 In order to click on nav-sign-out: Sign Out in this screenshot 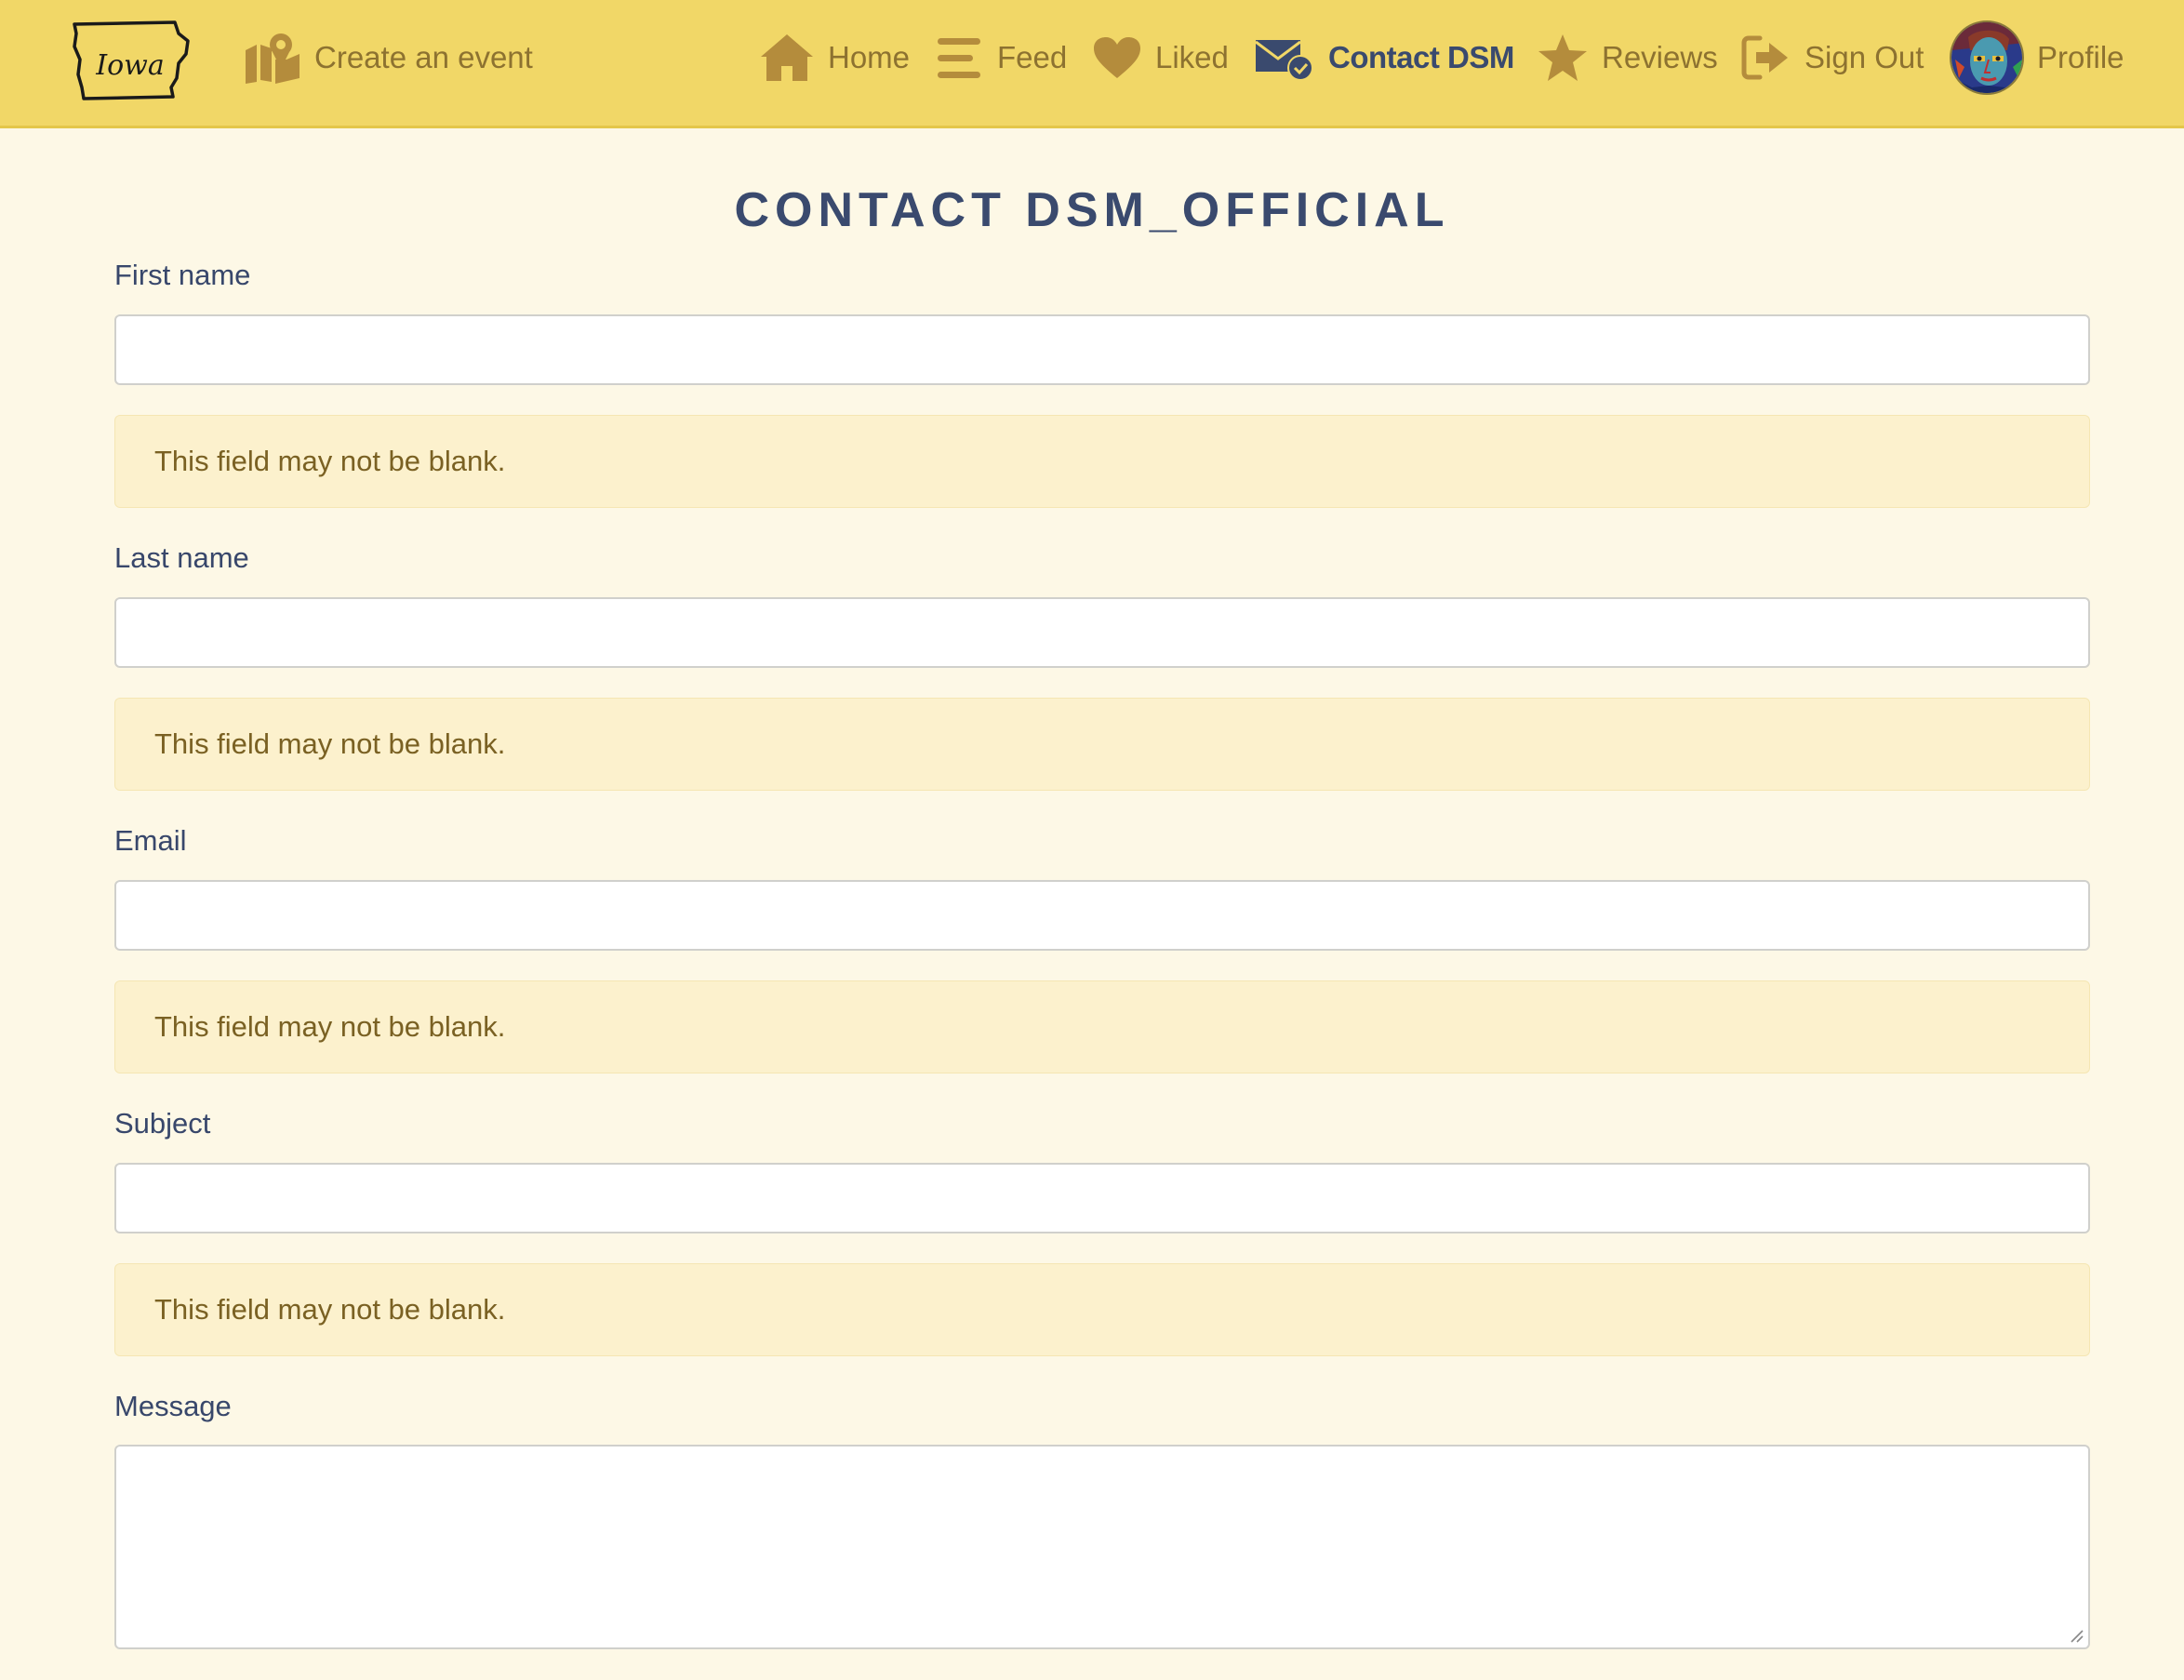, I will do `click(1832, 57)`.